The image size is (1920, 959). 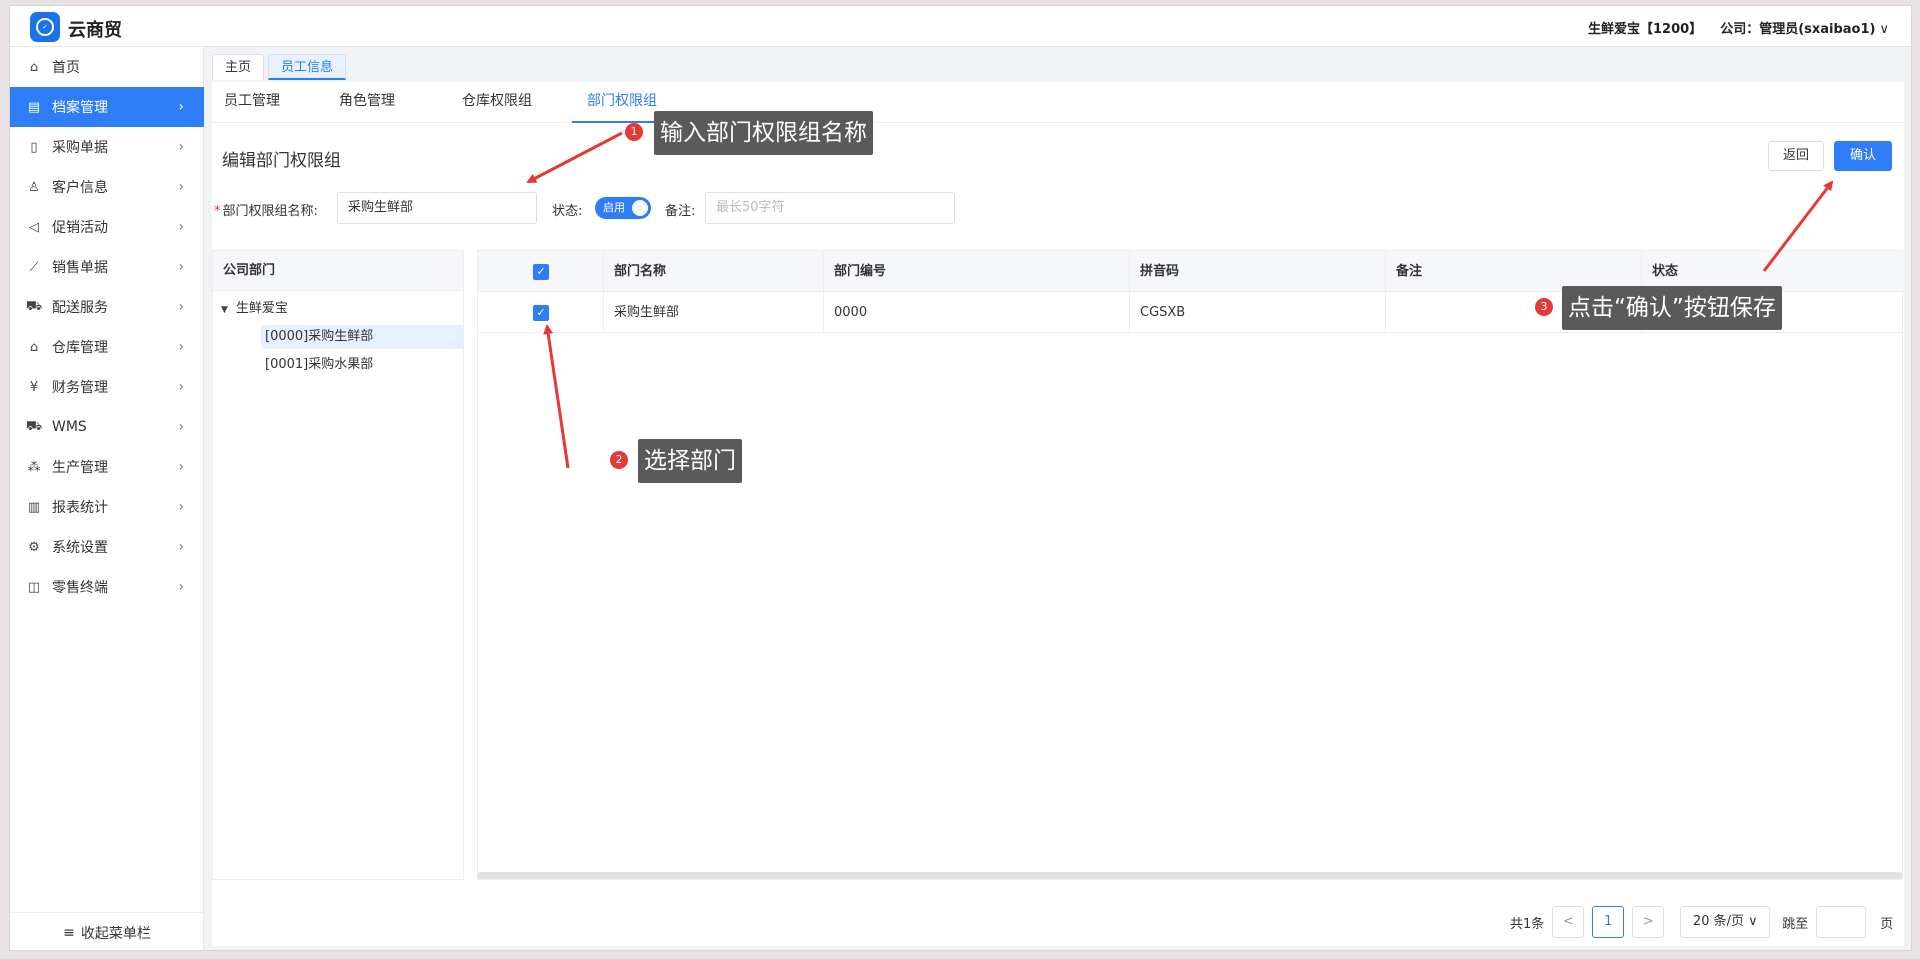 I want to click on tree-header: 公司部门, so click(x=338, y=271).